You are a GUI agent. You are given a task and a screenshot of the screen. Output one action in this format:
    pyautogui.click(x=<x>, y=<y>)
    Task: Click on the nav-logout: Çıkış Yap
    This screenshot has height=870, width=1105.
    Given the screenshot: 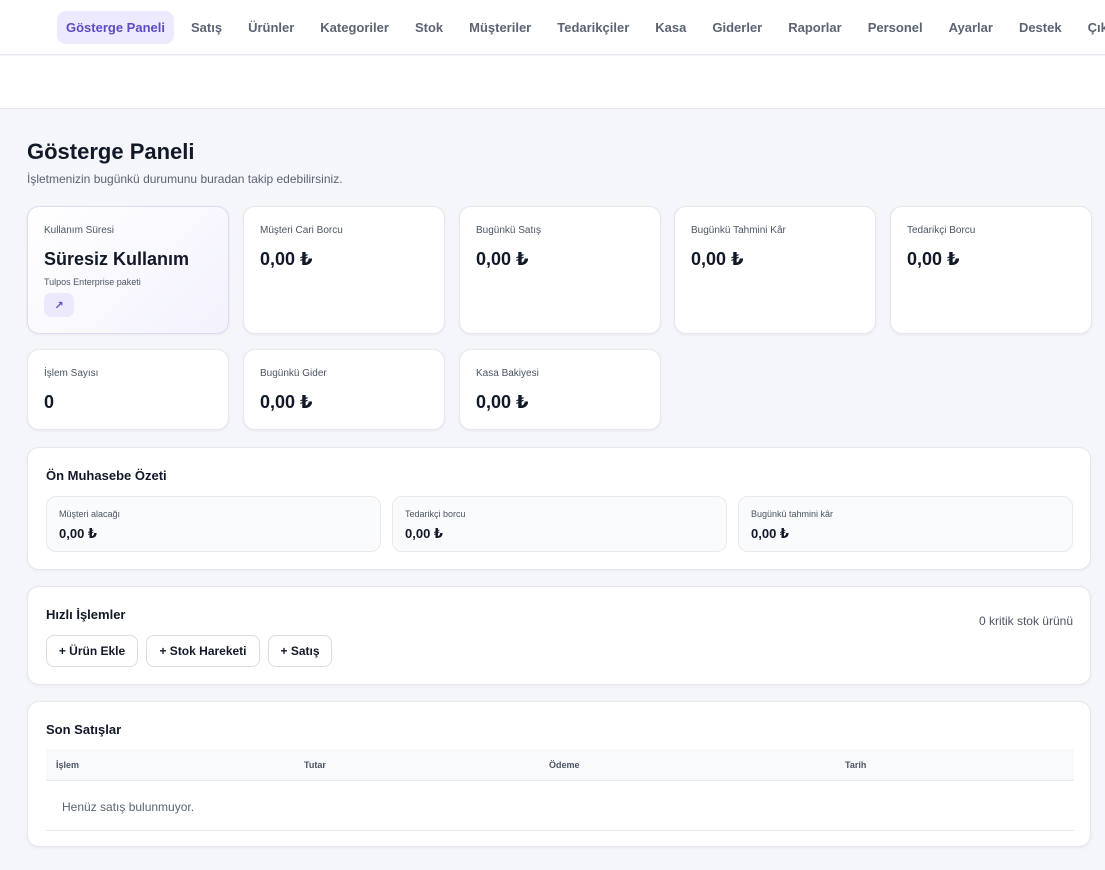 What is the action you would take?
    pyautogui.click(x=1092, y=27)
    